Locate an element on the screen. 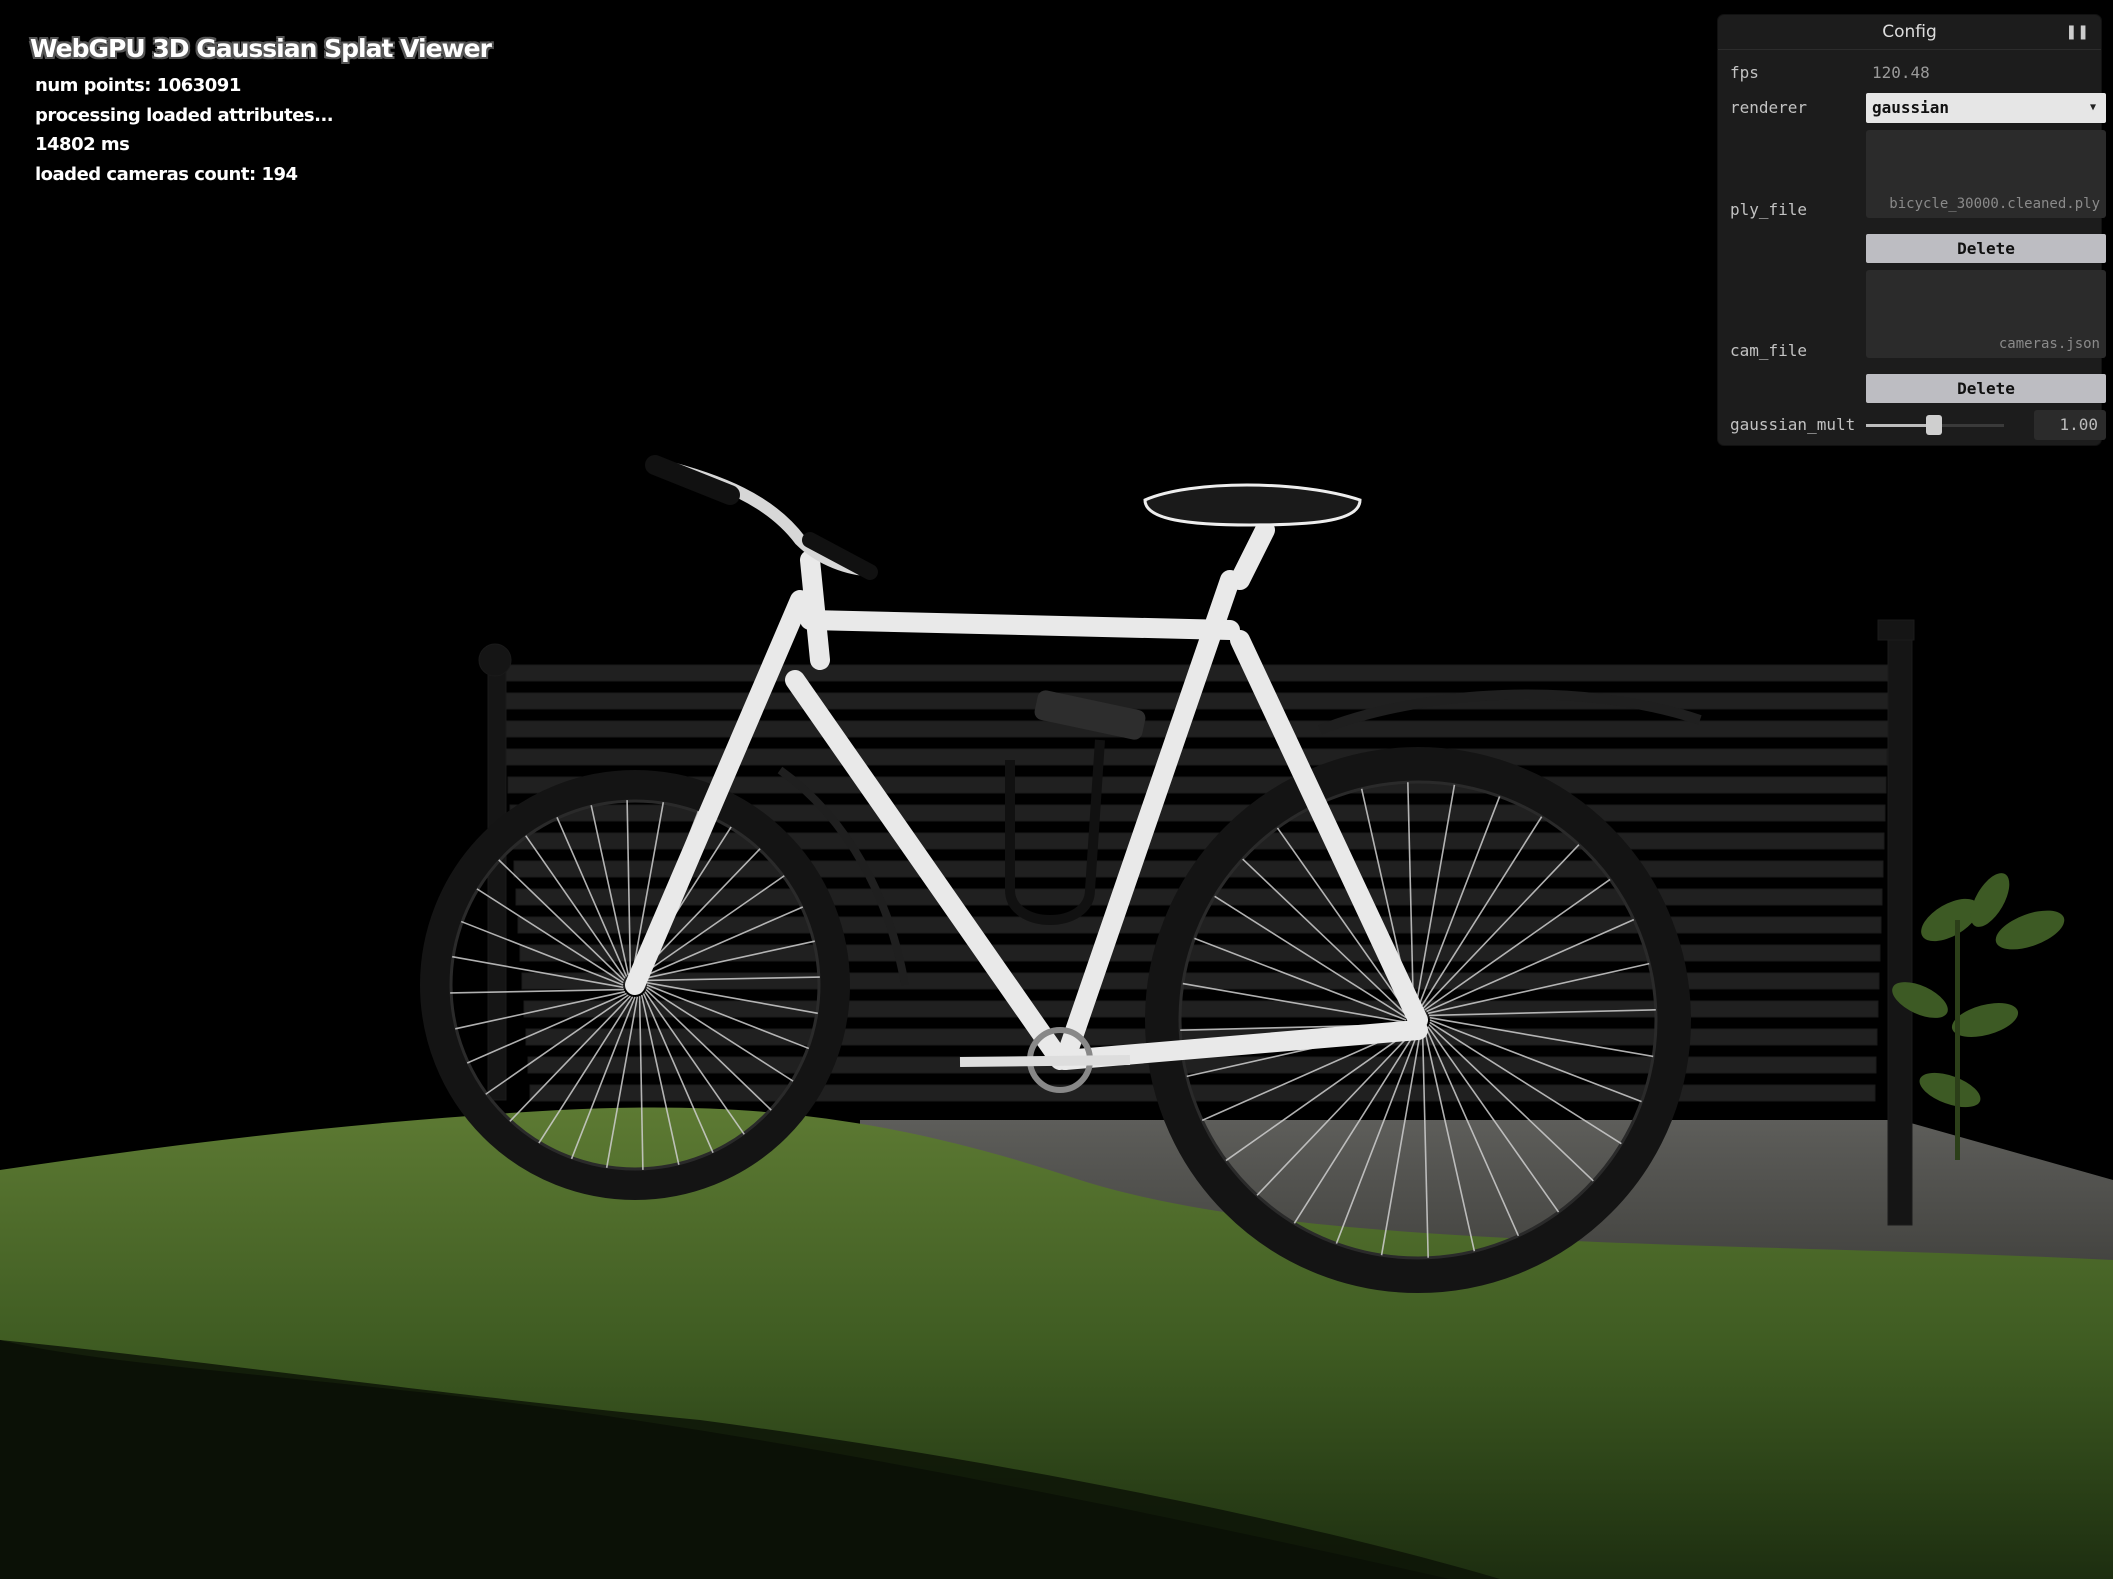 This screenshot has height=1579, width=2113. fps-value: 120.48 is located at coordinates (1901, 72).